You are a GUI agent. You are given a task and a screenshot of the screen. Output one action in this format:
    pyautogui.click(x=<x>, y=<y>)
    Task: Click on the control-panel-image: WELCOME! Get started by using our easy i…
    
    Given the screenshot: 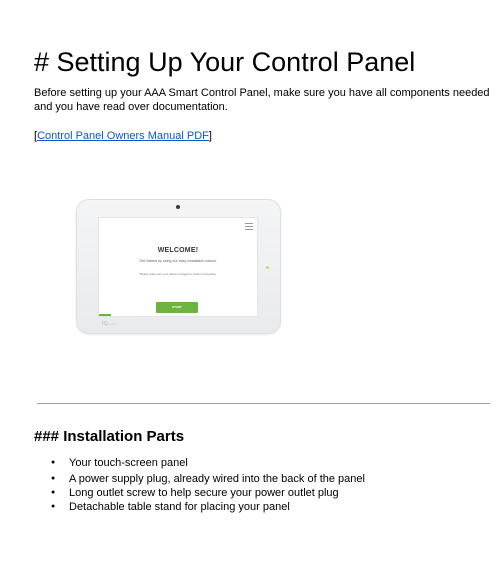 What is the action you would take?
    pyautogui.click(x=178, y=266)
    